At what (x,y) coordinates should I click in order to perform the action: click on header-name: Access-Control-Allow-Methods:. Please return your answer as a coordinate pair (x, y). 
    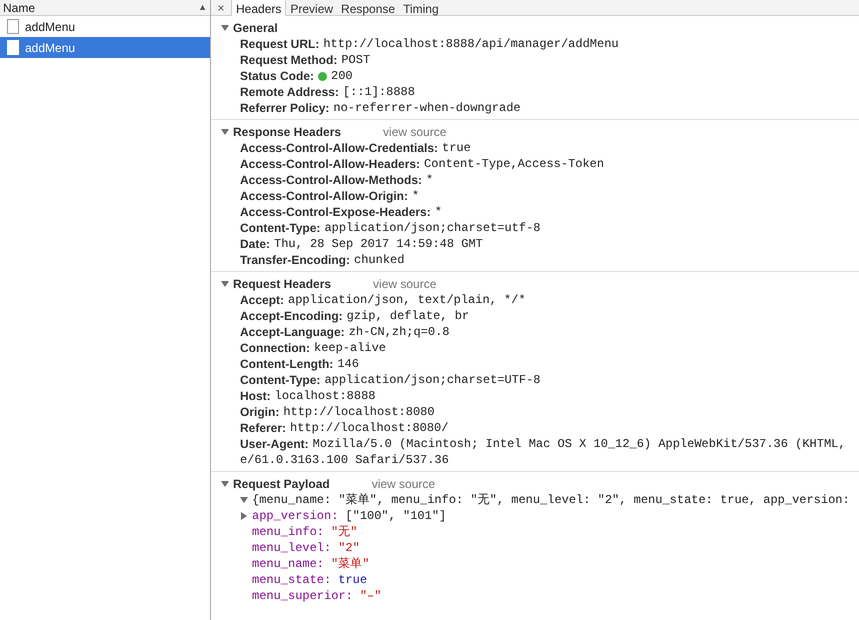
    Looking at the image, I should click on (331, 180).